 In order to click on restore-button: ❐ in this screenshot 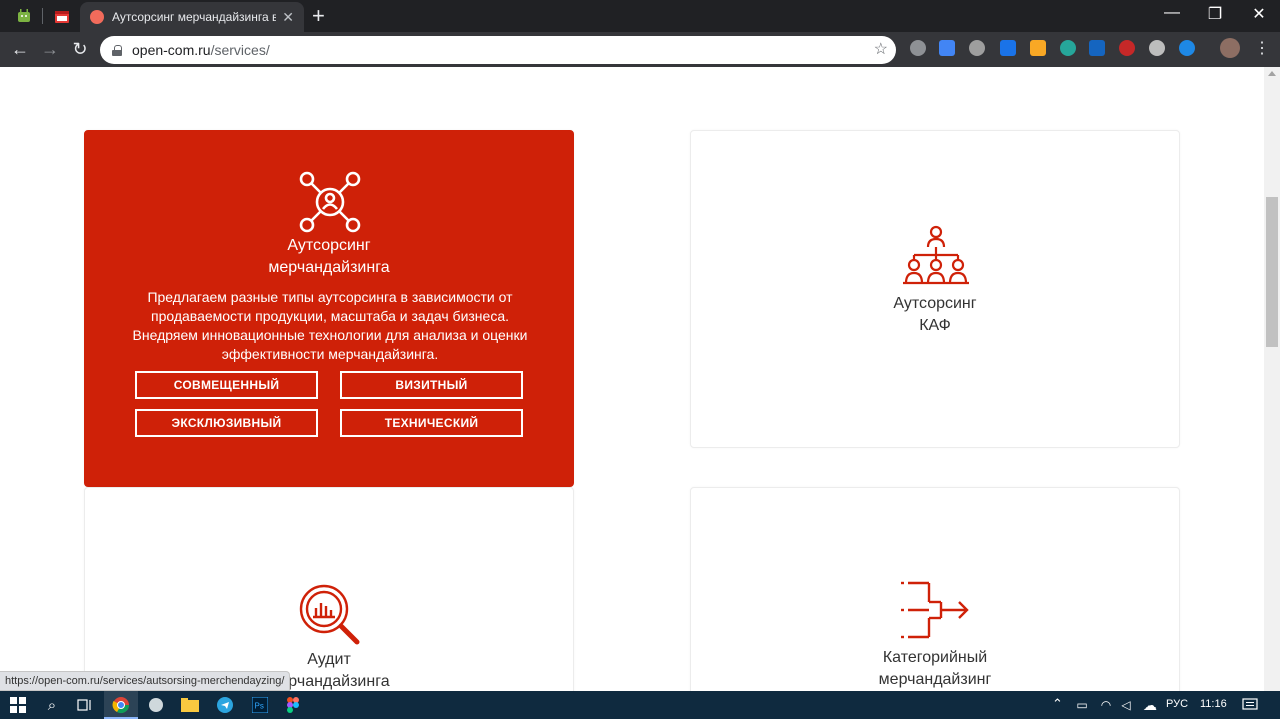, I will do `click(1215, 14)`.